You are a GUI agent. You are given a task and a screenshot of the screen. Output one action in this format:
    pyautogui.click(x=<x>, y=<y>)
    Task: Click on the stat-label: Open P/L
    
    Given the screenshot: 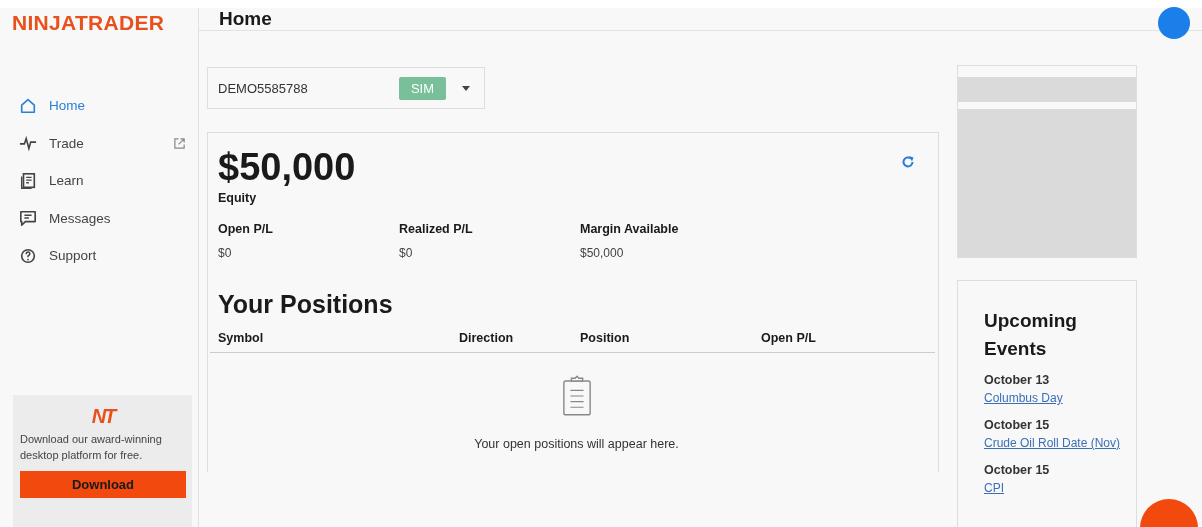 What is the action you would take?
    pyautogui.click(x=246, y=229)
    